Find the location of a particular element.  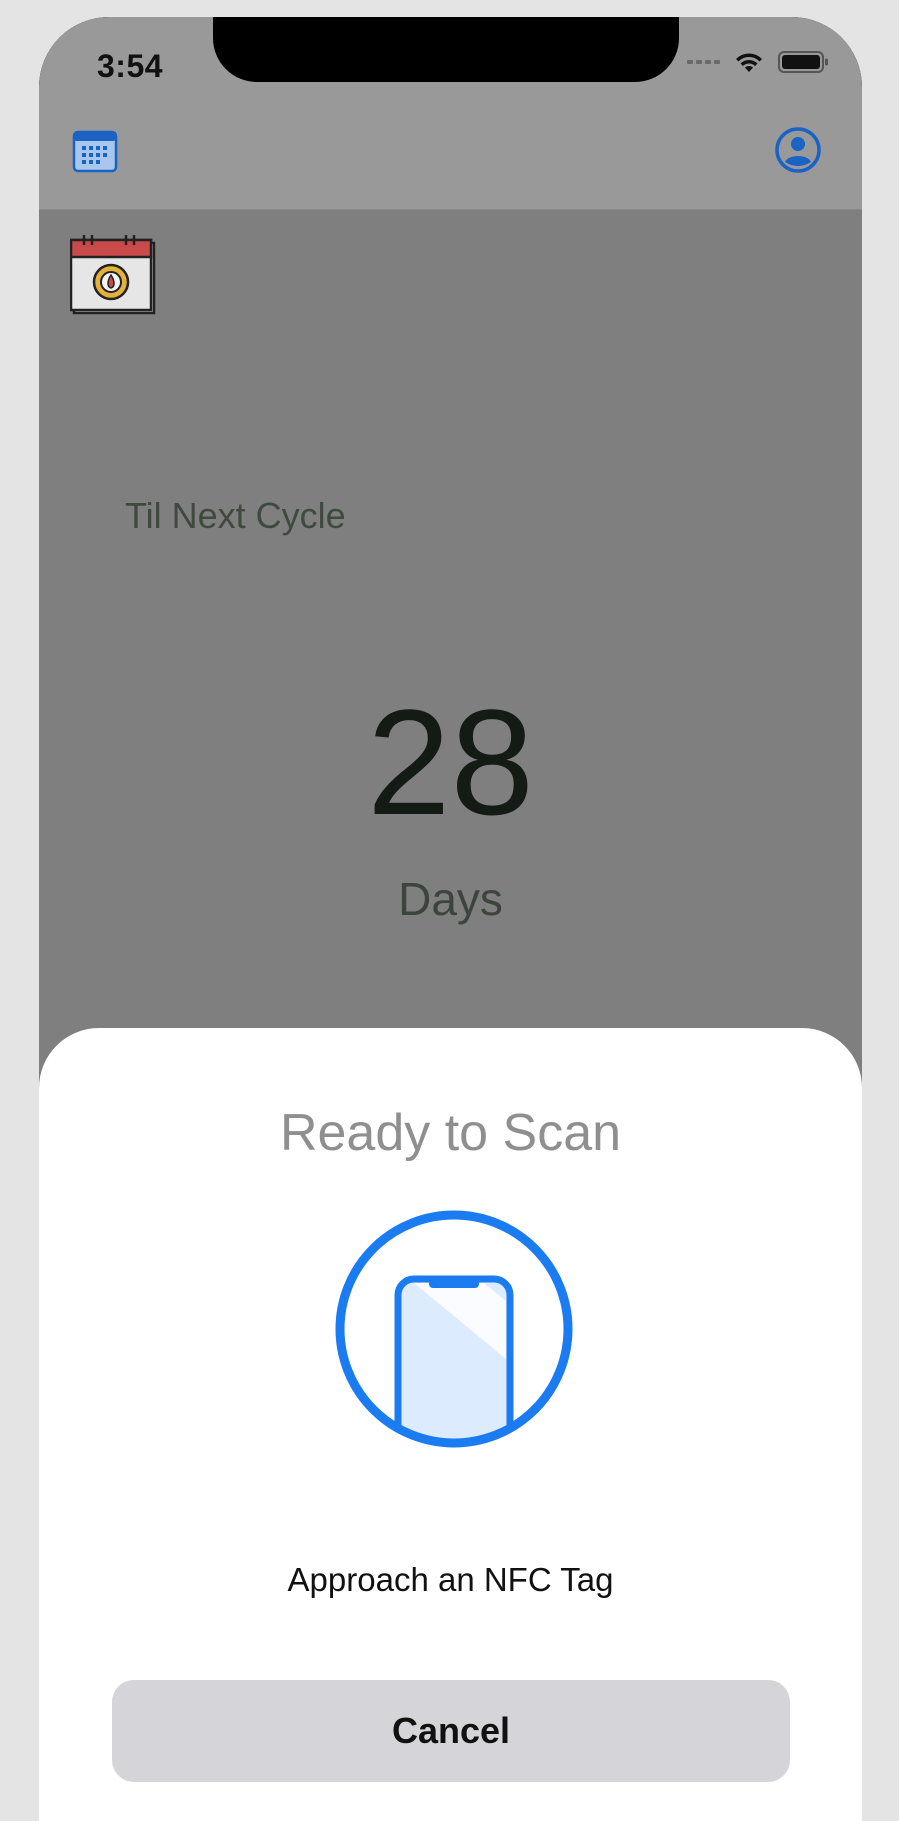

sheet-title: Ready to Scan is located at coordinates (450, 1133).